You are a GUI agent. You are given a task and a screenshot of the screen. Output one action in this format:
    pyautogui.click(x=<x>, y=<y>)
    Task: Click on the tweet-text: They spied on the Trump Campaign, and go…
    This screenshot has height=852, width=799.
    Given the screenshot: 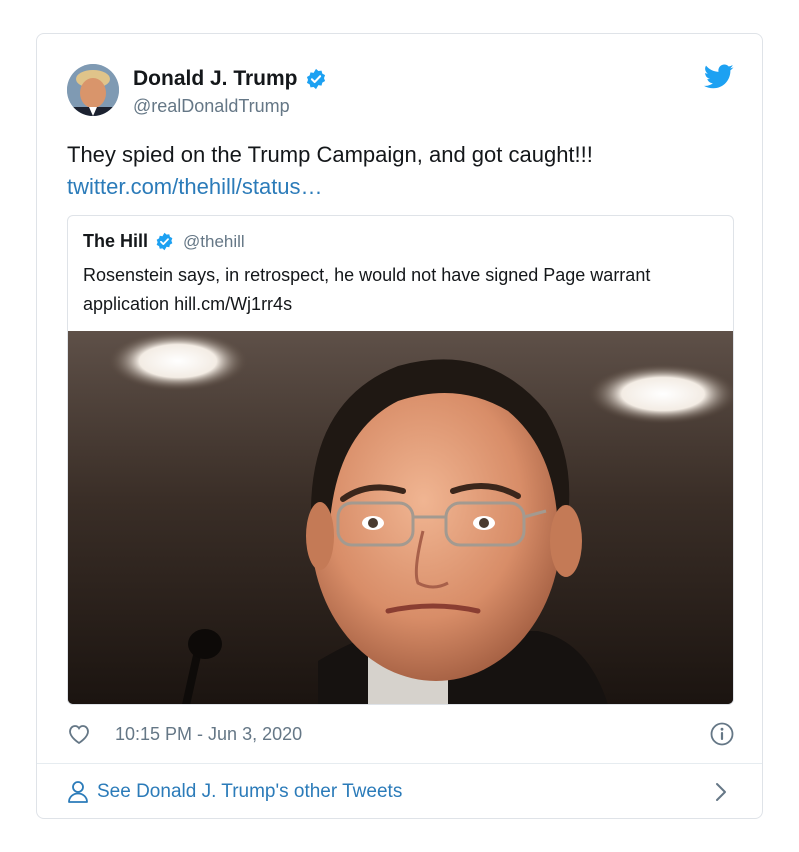 What is the action you would take?
    pyautogui.click(x=330, y=154)
    